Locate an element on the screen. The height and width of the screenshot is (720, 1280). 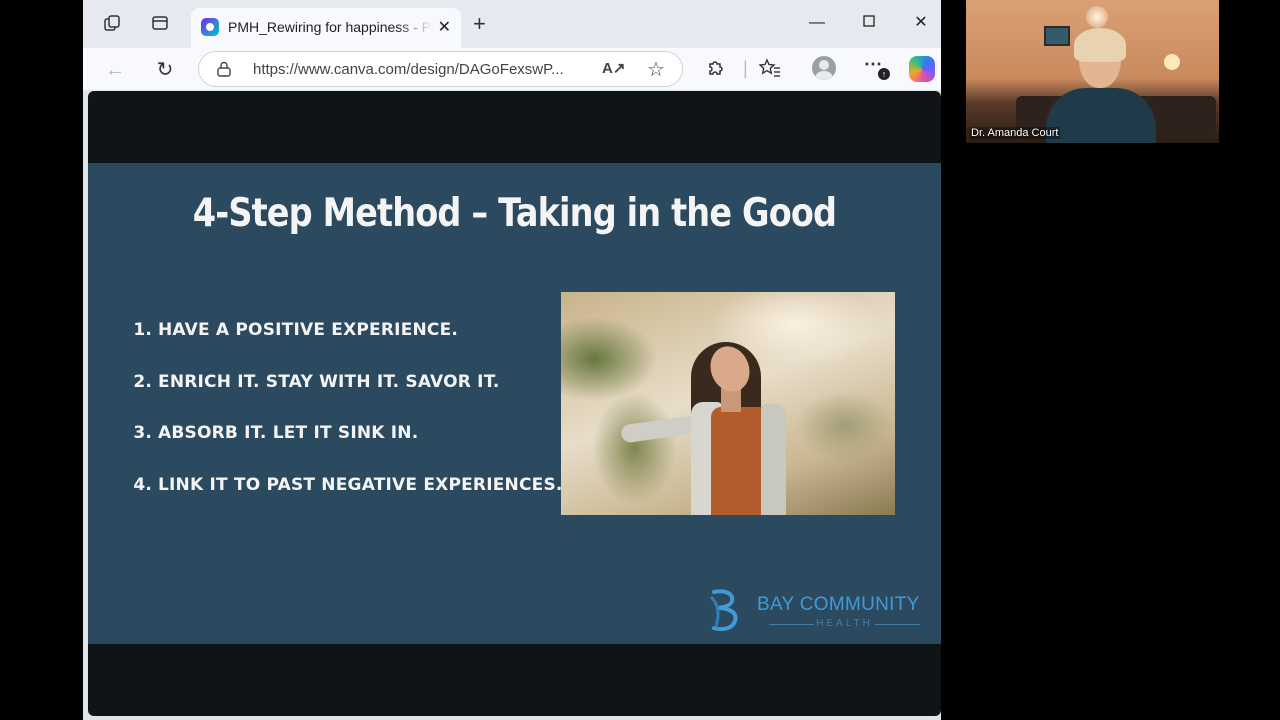
back-arrow-icon: ← is located at coordinates (115, 70).